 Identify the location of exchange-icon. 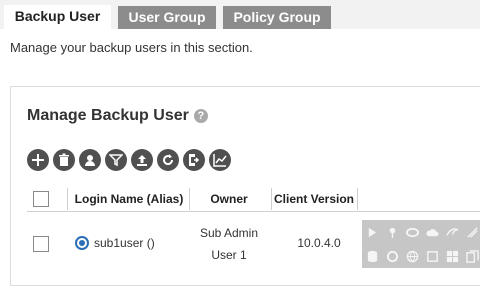
(372, 232).